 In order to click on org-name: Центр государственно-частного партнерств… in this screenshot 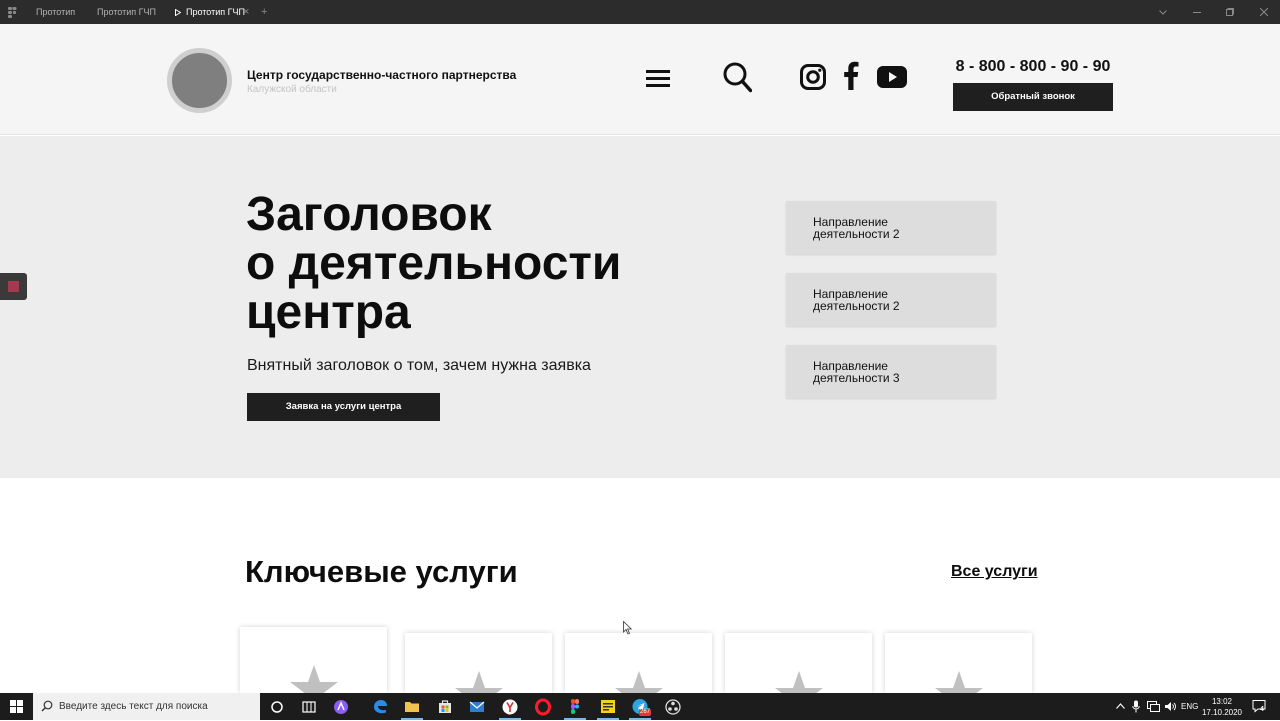, I will do `click(382, 75)`.